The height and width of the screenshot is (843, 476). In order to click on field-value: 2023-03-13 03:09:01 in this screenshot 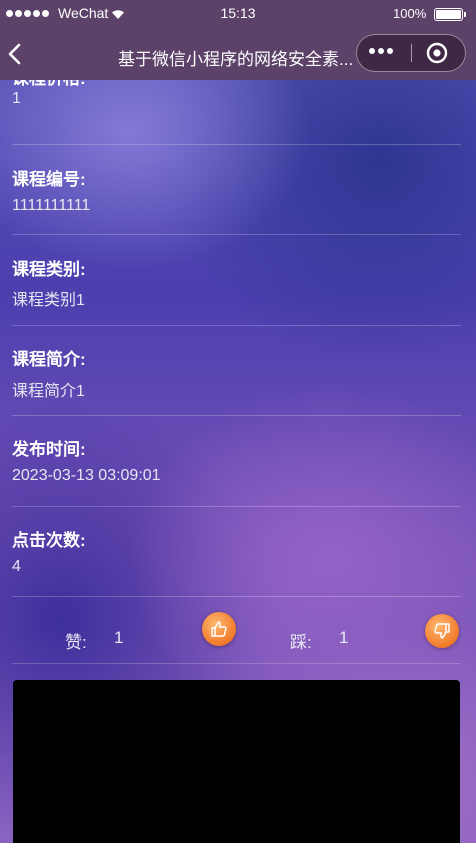, I will do `click(86, 475)`.